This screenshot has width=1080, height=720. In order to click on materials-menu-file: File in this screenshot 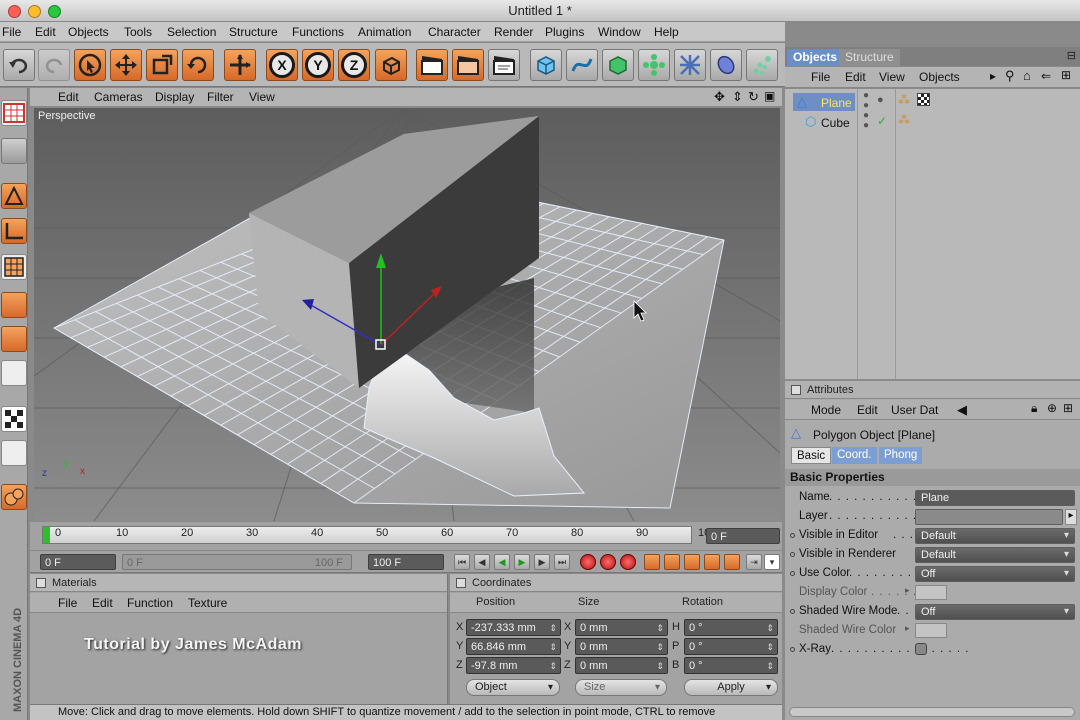, I will do `click(67, 603)`.